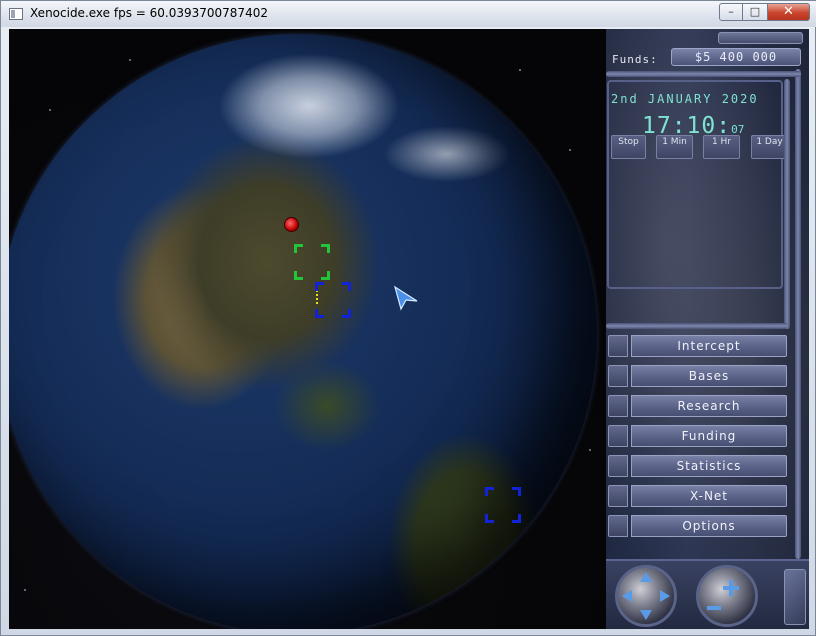 The height and width of the screenshot is (636, 816). What do you see at coordinates (721, 147) in the screenshot?
I see `time-1hr-button: 1 Hr` at bounding box center [721, 147].